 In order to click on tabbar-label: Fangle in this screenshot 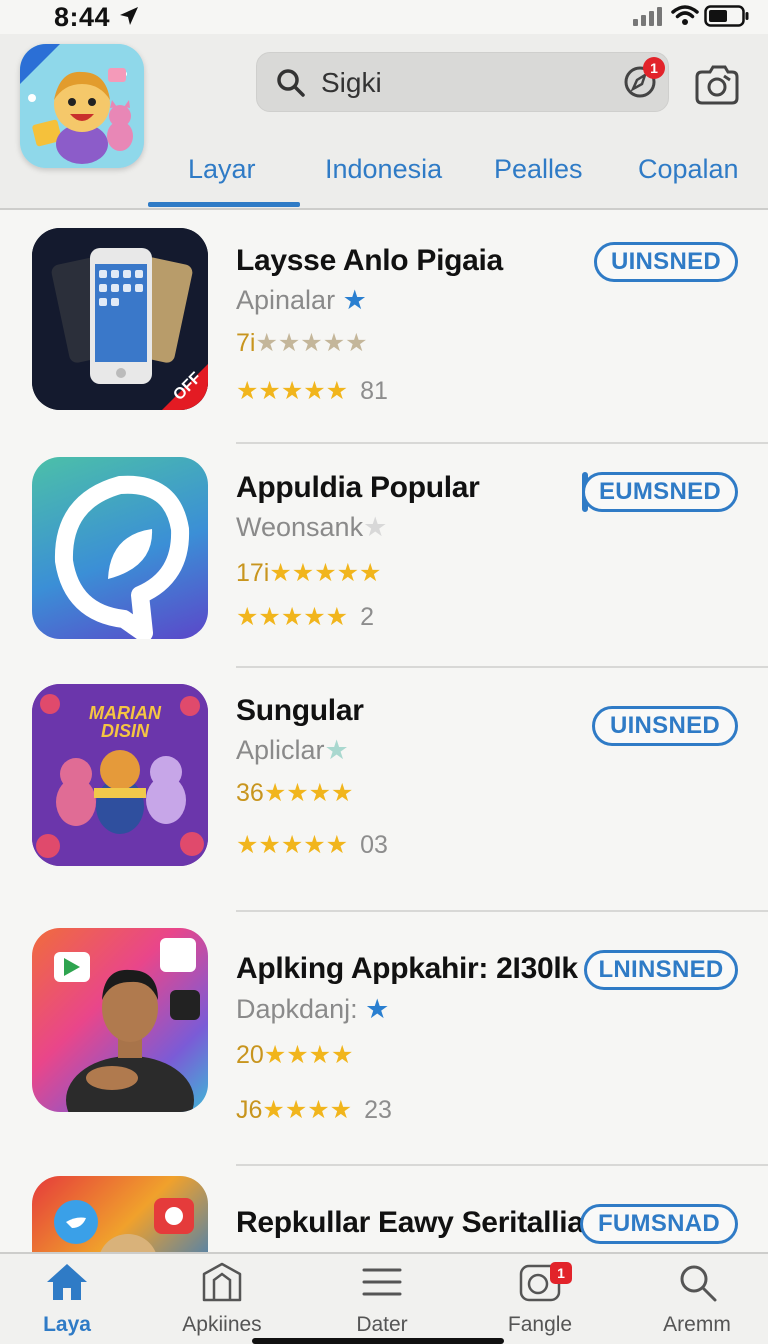, I will do `click(540, 1324)`.